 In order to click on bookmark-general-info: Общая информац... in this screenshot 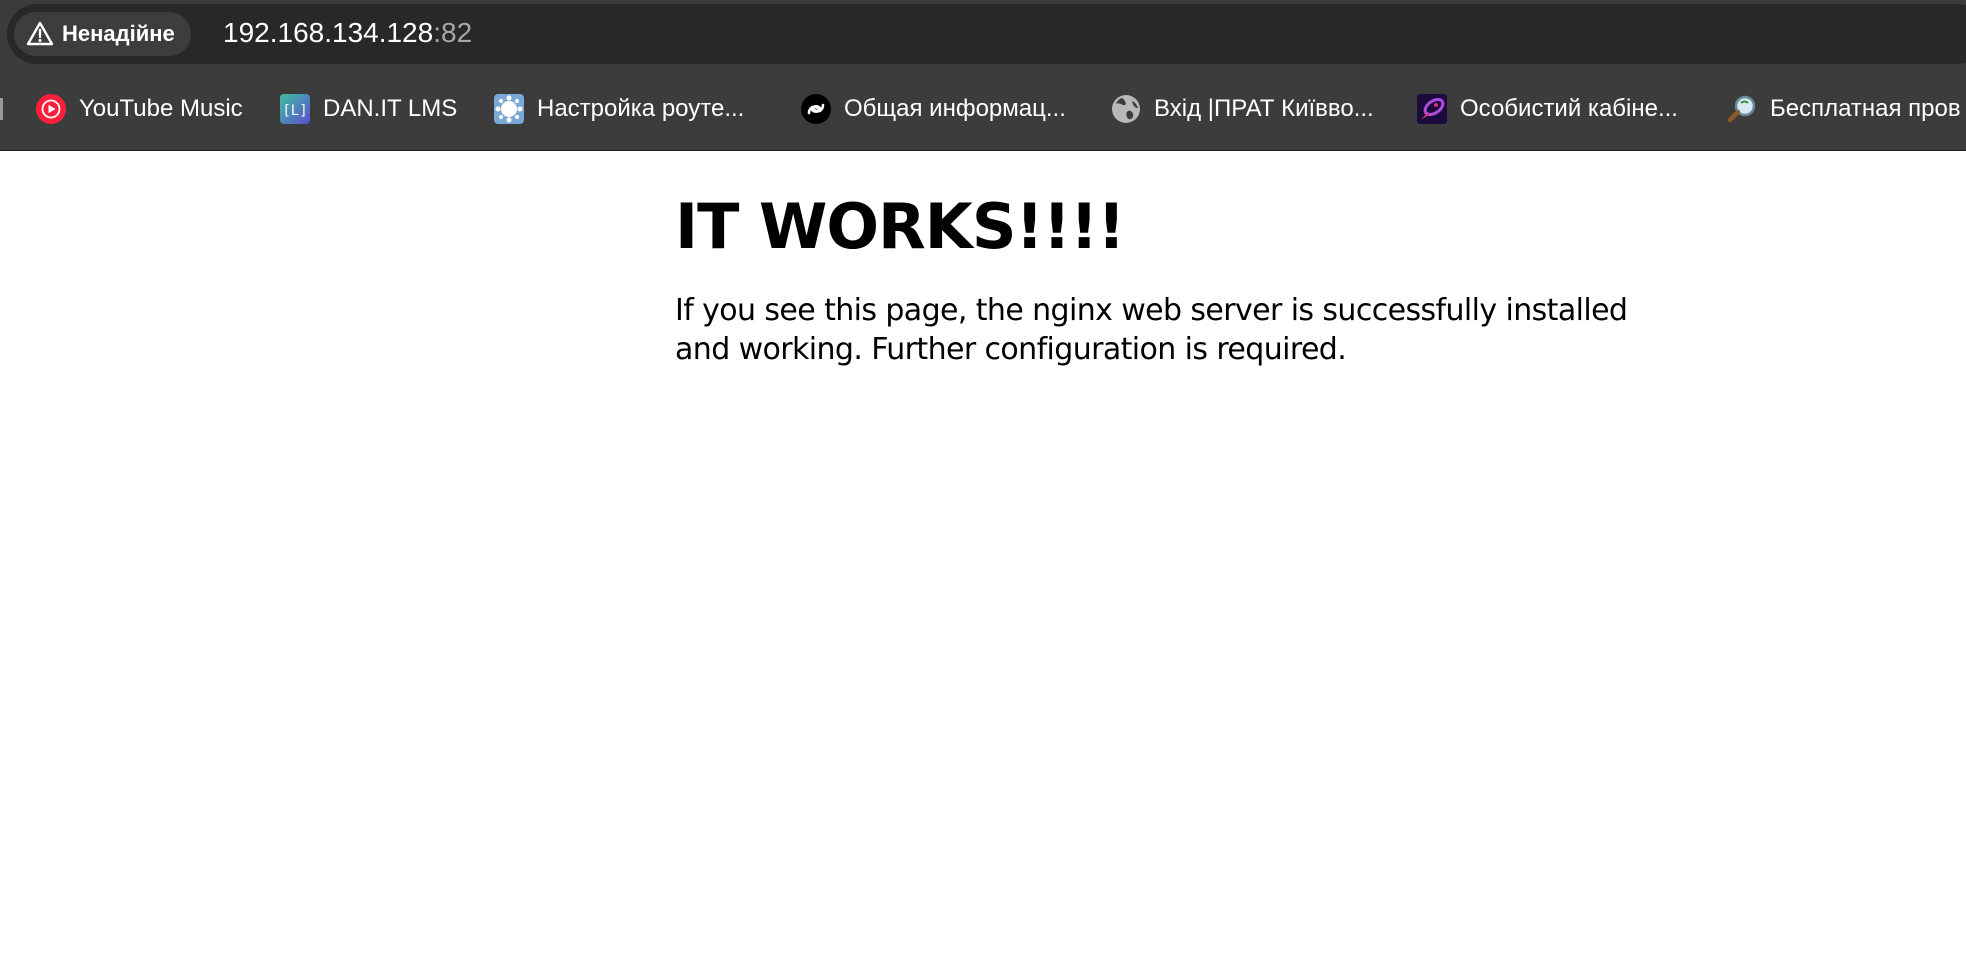, I will do `click(933, 109)`.